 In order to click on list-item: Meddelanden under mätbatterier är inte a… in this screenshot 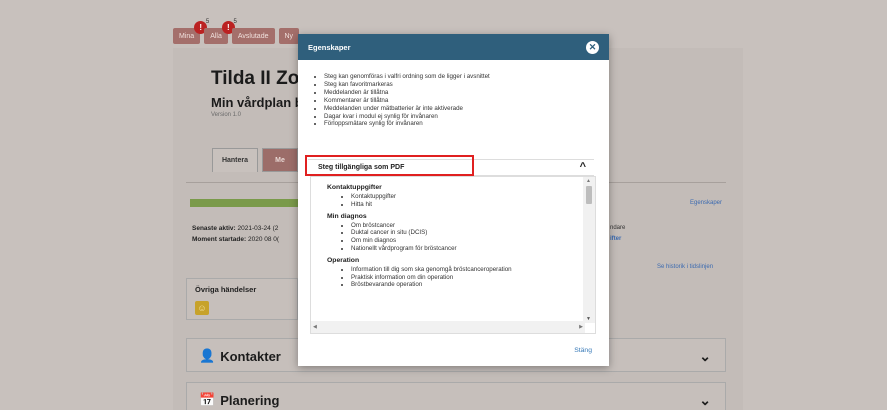, I will do `click(407, 109)`.